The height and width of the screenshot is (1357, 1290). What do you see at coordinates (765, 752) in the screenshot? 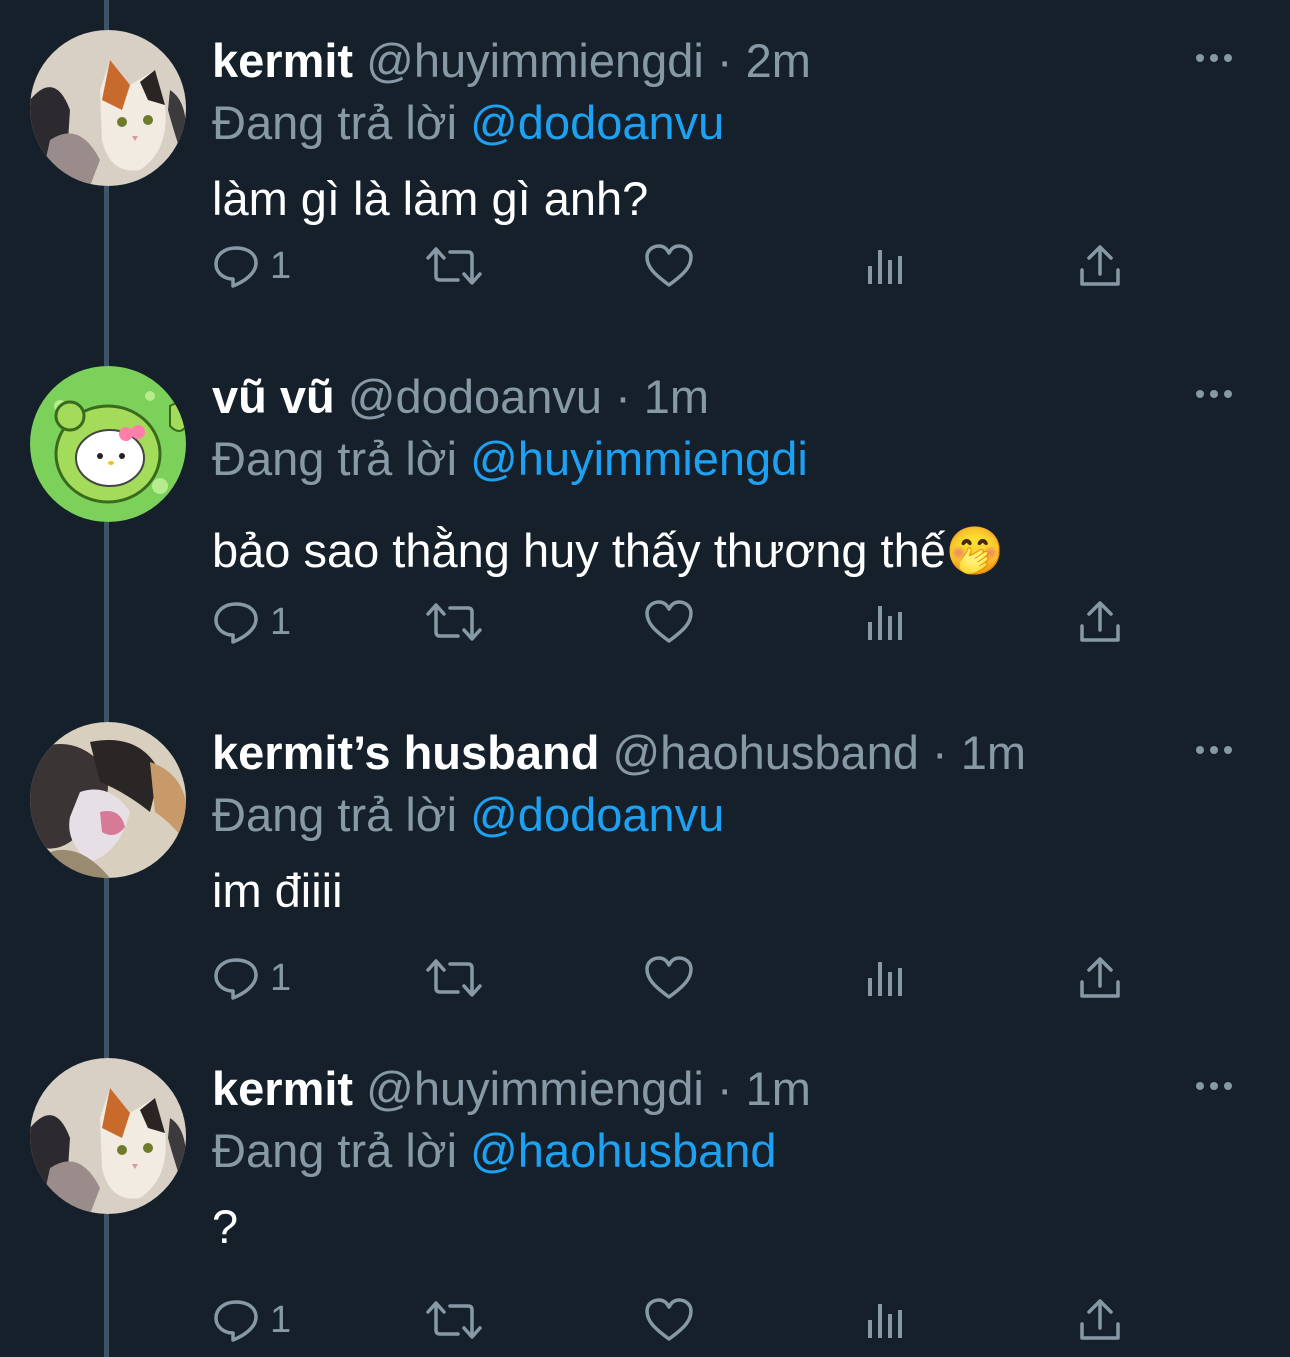
I see `user-handle: @haohusband` at bounding box center [765, 752].